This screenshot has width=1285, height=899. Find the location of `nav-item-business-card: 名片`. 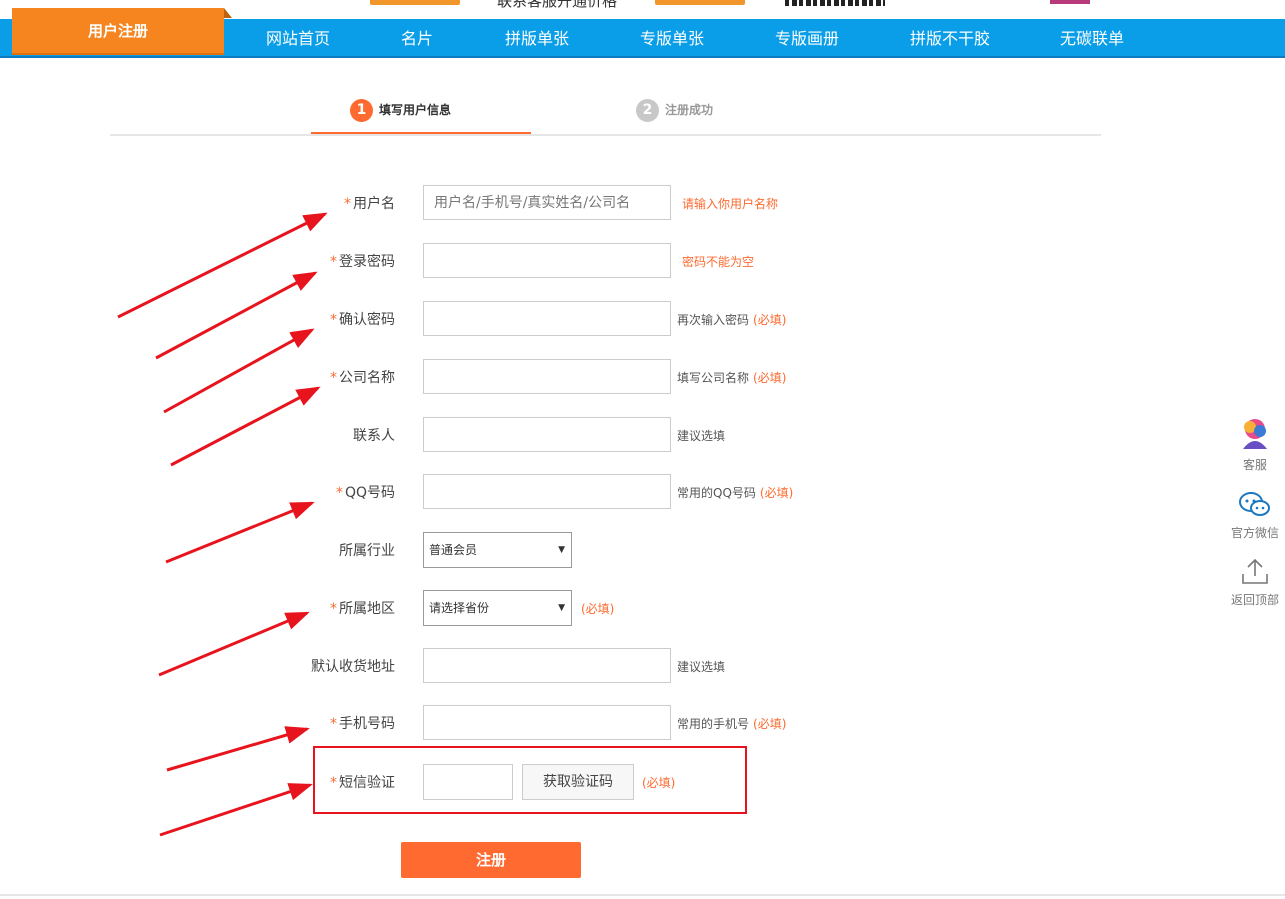

nav-item-business-card: 名片 is located at coordinates (417, 37).